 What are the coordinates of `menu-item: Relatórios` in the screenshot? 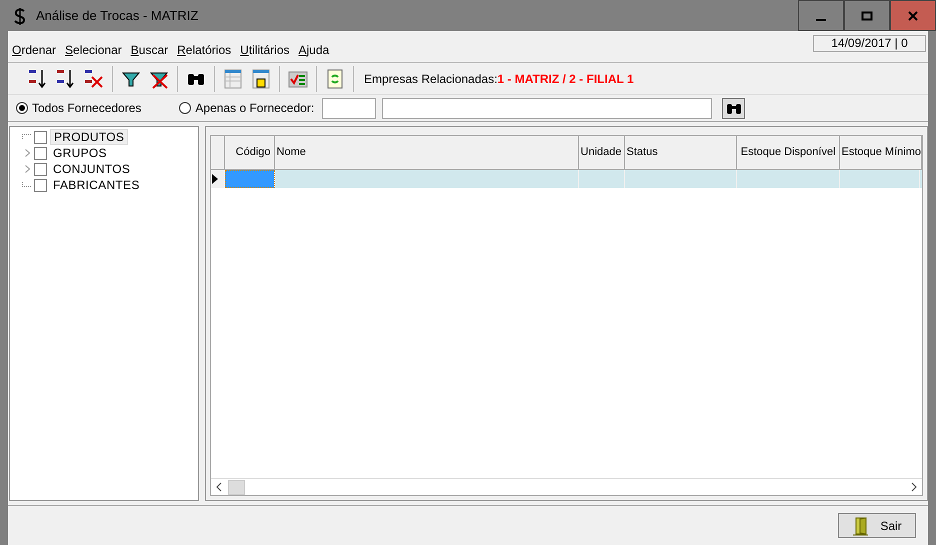 It's located at (204, 47).